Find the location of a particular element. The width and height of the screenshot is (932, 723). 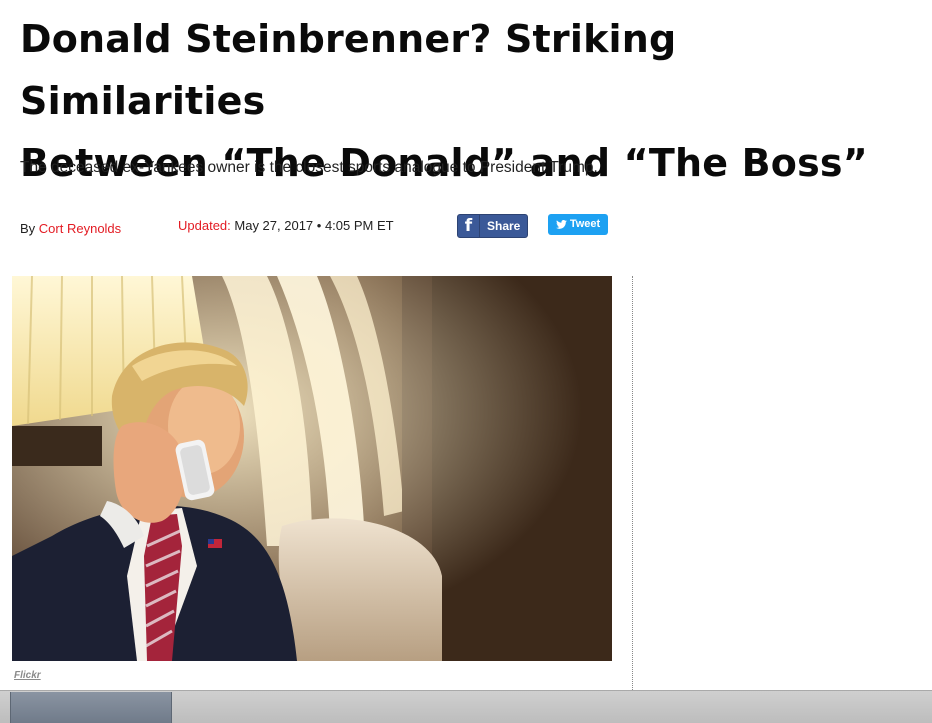

updated-timestamp: Updated: May 27, 2017 • 4:05 PM ET is located at coordinates (286, 226).